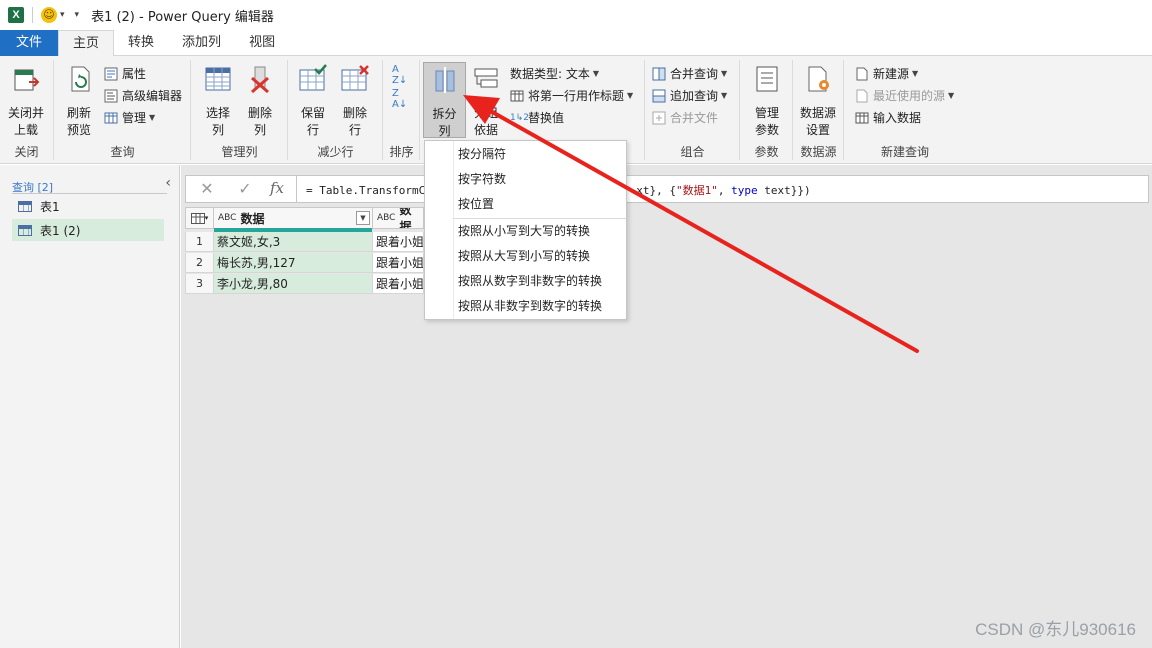 The height and width of the screenshot is (648, 1152). Describe the element at coordinates (293, 219) in the screenshot. I see `column-header: ABC 数据 ▼` at that location.